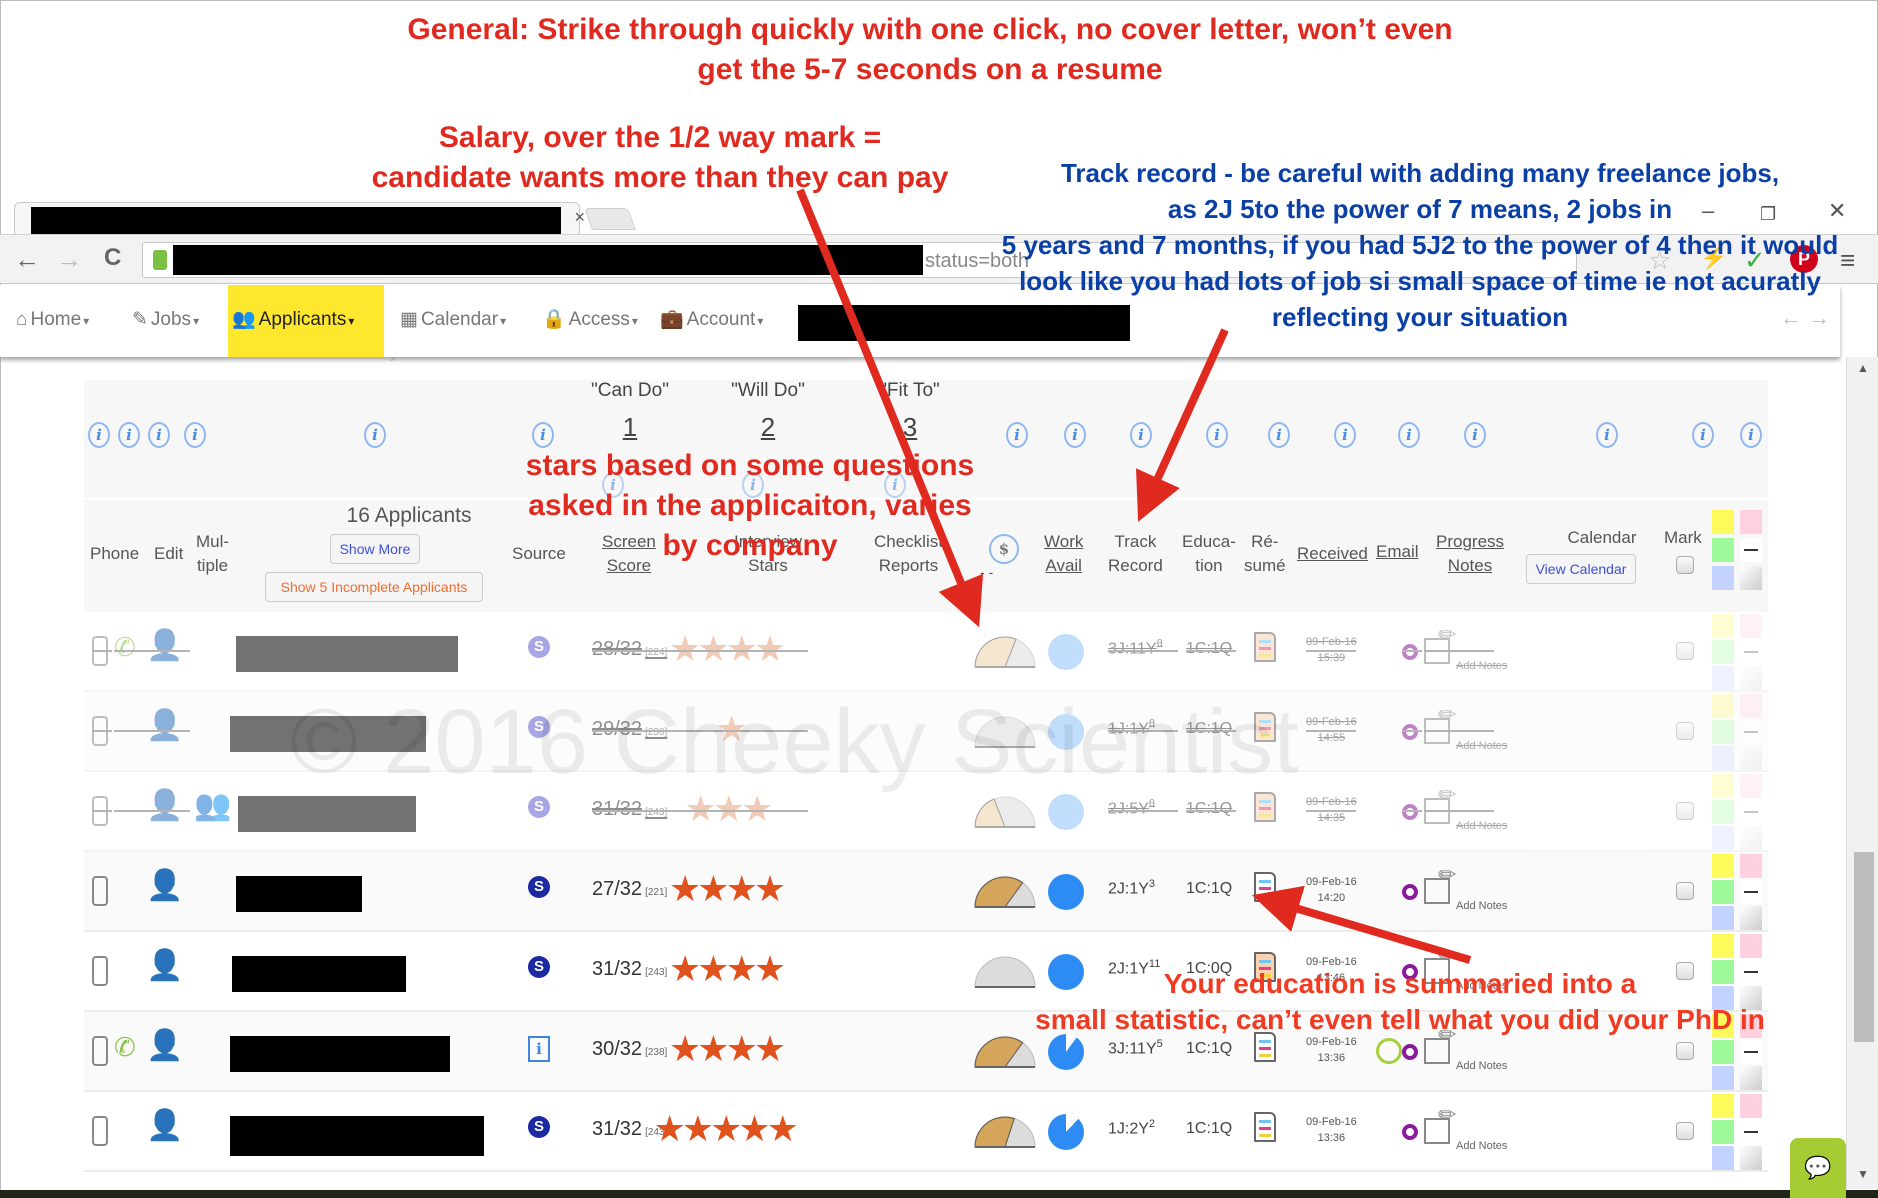 The image size is (1878, 1198). I want to click on criteria-number: 1, so click(630, 427).